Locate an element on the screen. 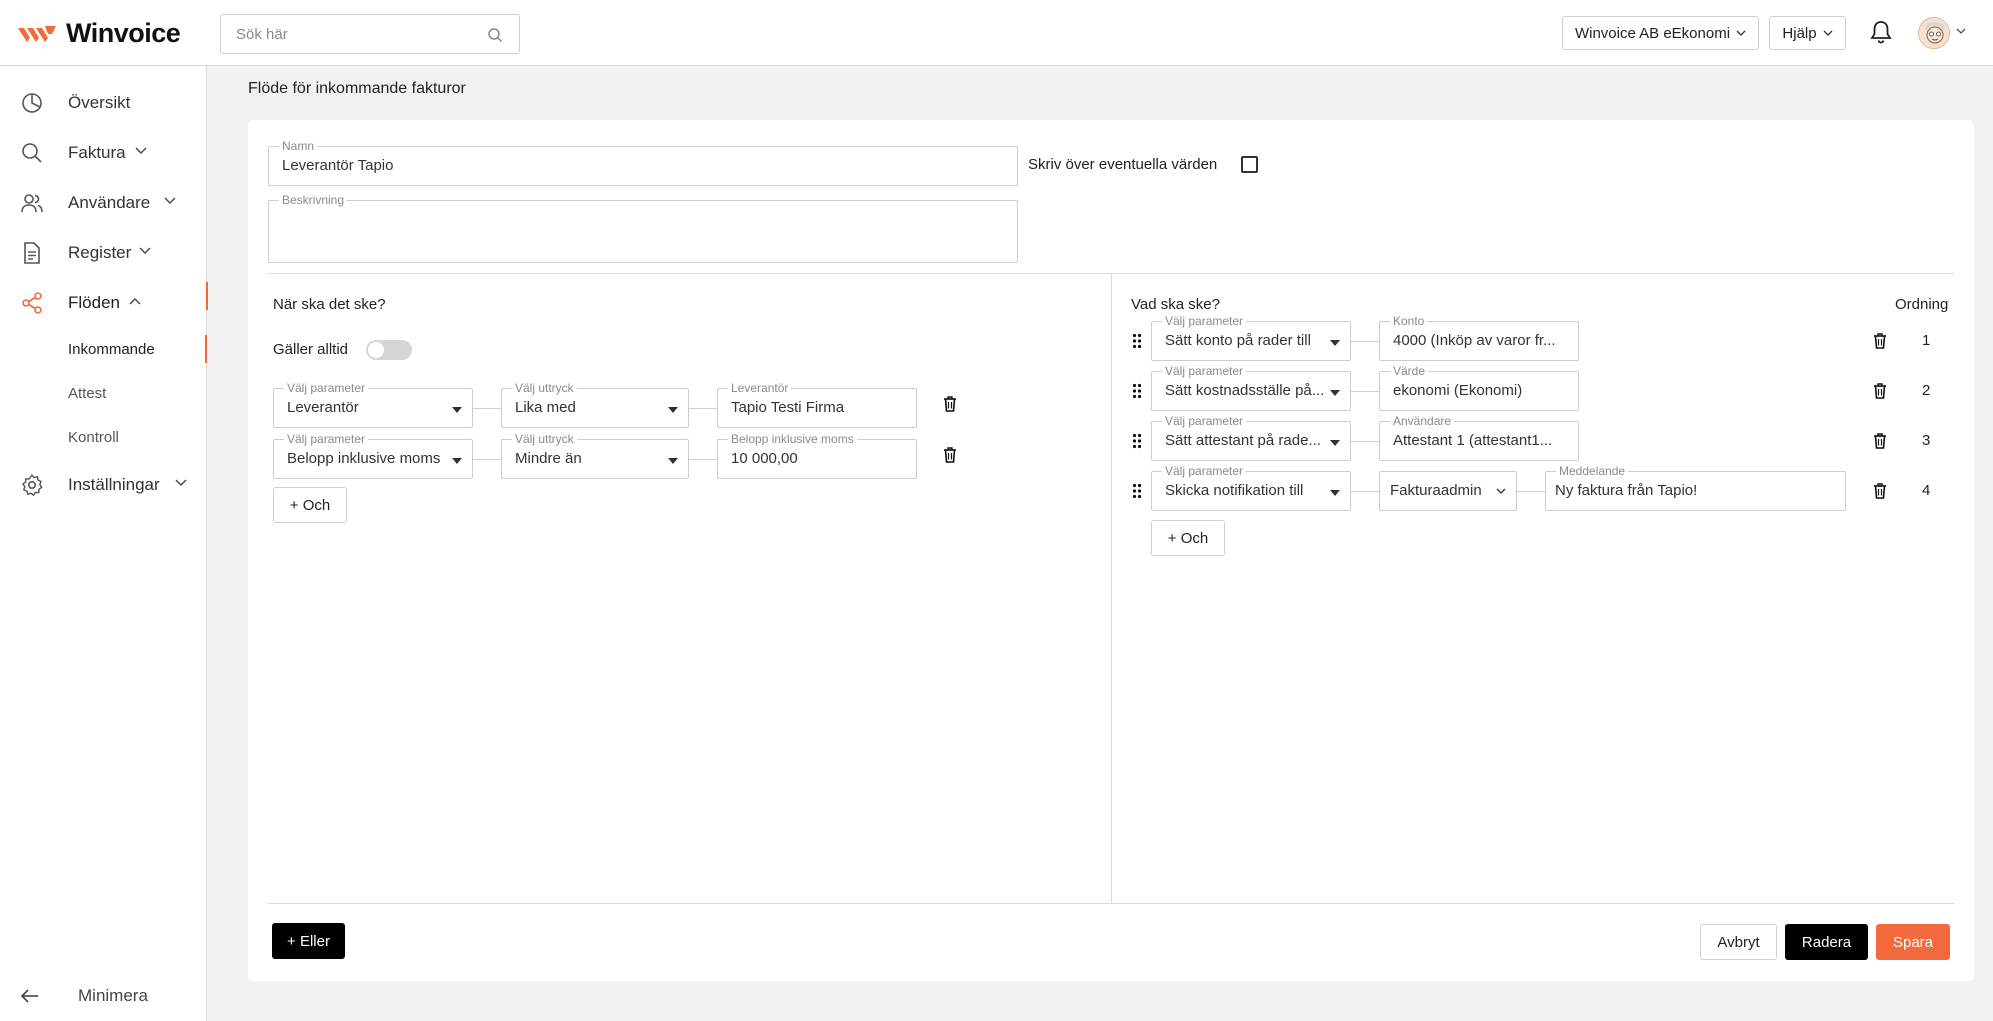  overwrite-checkbox is located at coordinates (1249, 164).